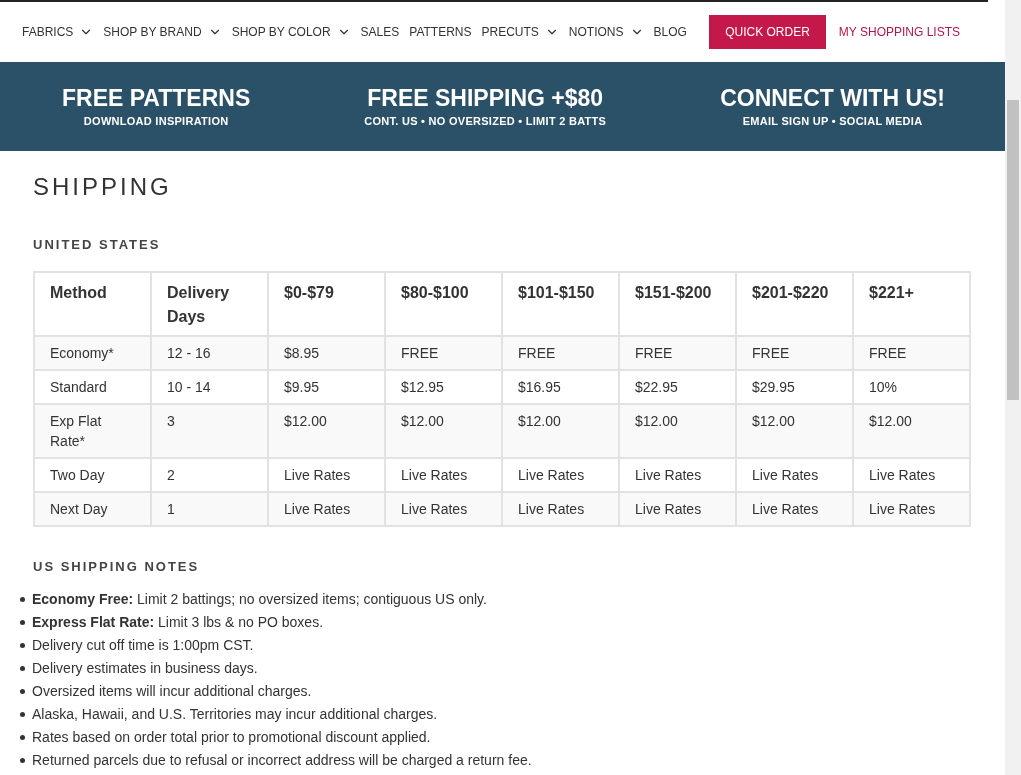 The width and height of the screenshot is (1021, 775). Describe the element at coordinates (677, 386) in the screenshot. I see `table-cell: $22.95` at that location.